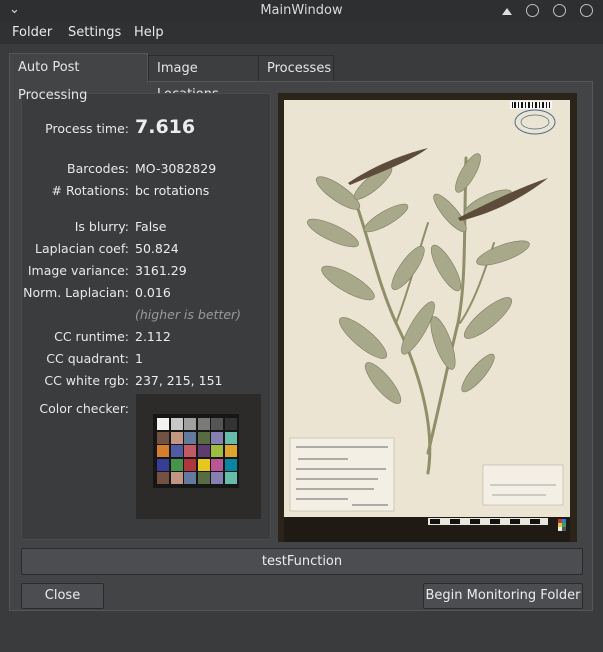 This screenshot has height=652, width=603. Describe the element at coordinates (101, 226) in the screenshot. I see `is-blurry-label: Is blurry:` at that location.